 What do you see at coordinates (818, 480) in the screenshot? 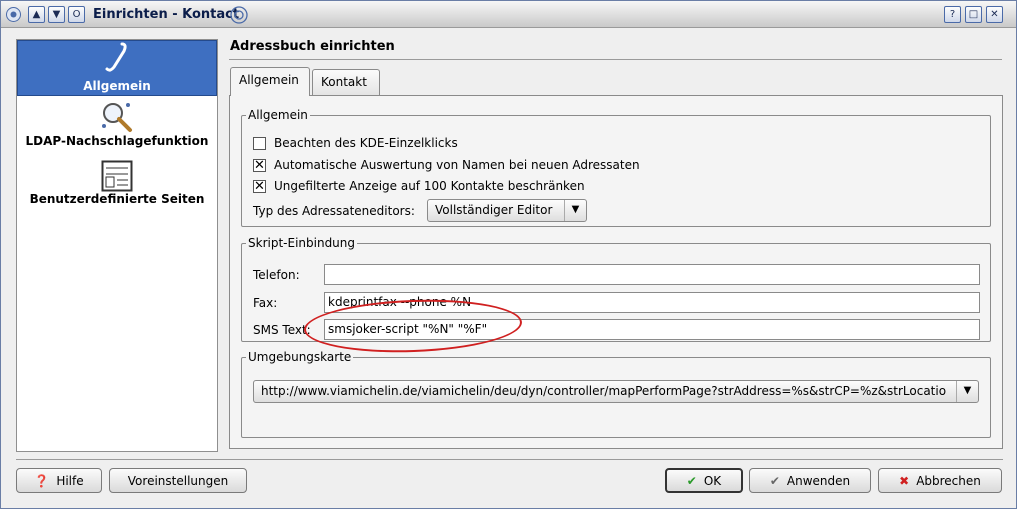
I see `button-label: Anwenden` at bounding box center [818, 480].